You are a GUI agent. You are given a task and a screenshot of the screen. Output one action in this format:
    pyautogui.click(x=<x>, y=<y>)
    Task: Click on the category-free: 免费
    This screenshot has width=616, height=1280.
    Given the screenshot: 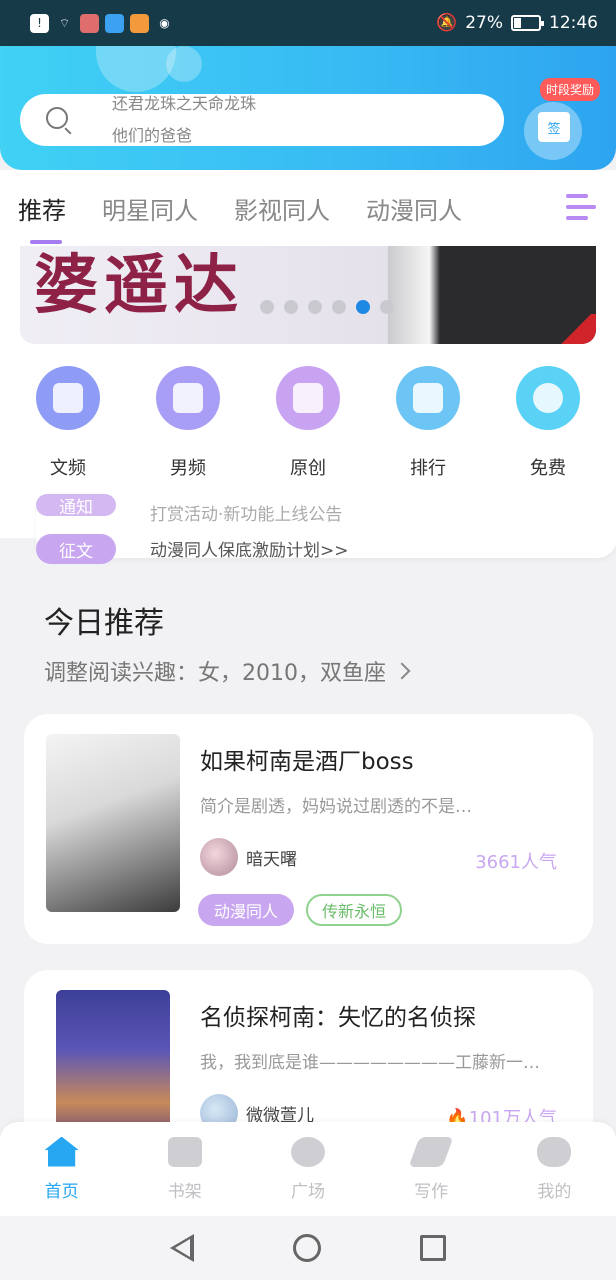 What is the action you would take?
    pyautogui.click(x=548, y=423)
    